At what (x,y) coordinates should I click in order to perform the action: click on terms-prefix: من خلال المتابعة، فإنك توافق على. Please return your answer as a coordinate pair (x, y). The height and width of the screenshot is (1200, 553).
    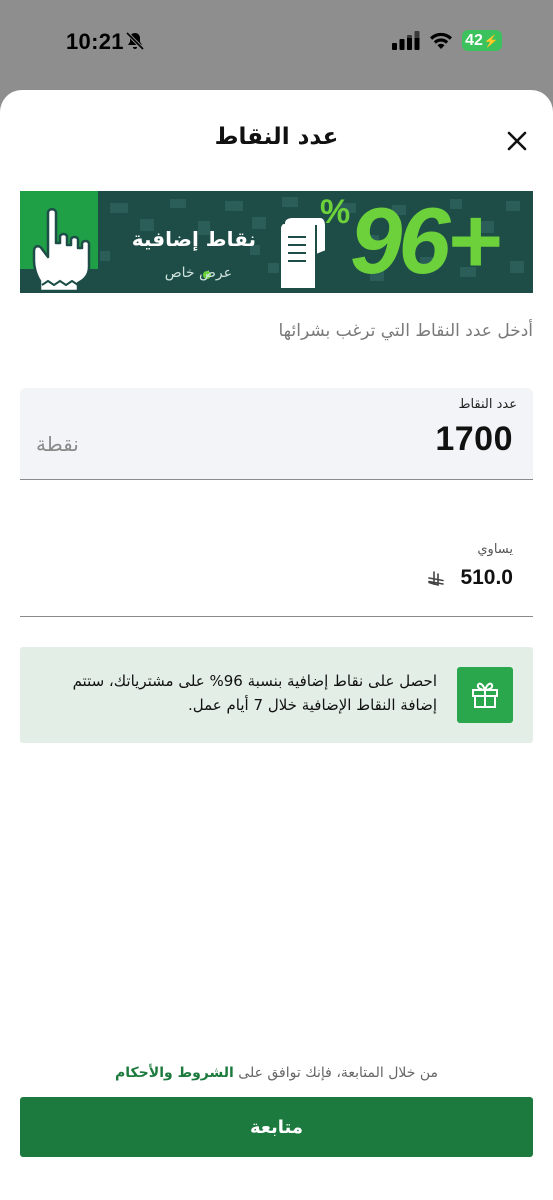
    Looking at the image, I should click on (335, 1073).